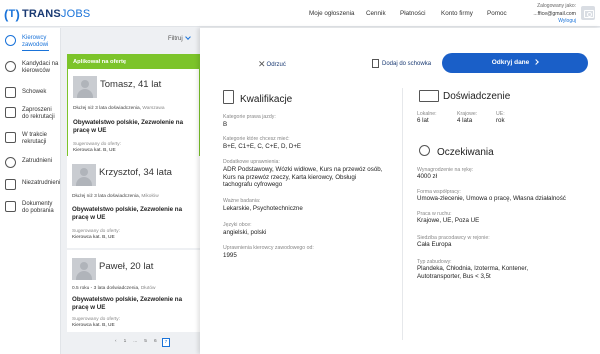  I want to click on field-label: Języki obce:, so click(237, 225).